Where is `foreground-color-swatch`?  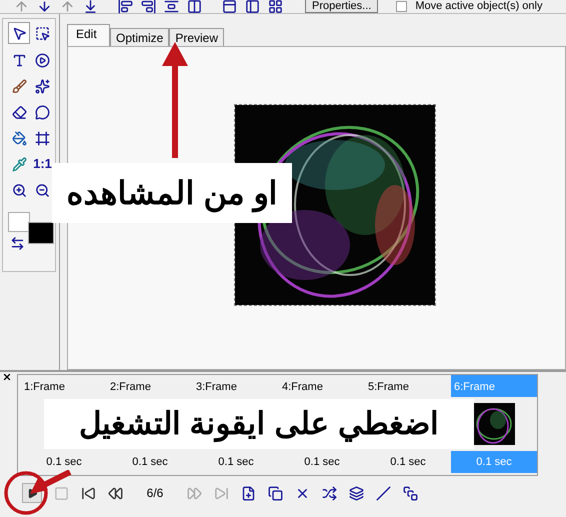
foreground-color-swatch is located at coordinates (41, 233).